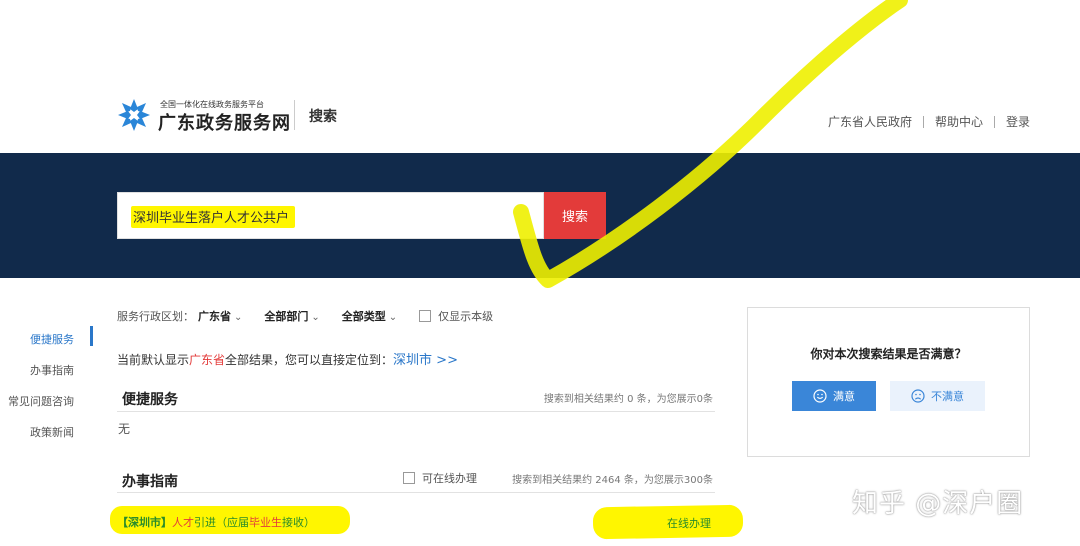 The height and width of the screenshot is (546, 1080). What do you see at coordinates (947, 396) in the screenshot?
I see `unsatisfied-label: 不满意` at bounding box center [947, 396].